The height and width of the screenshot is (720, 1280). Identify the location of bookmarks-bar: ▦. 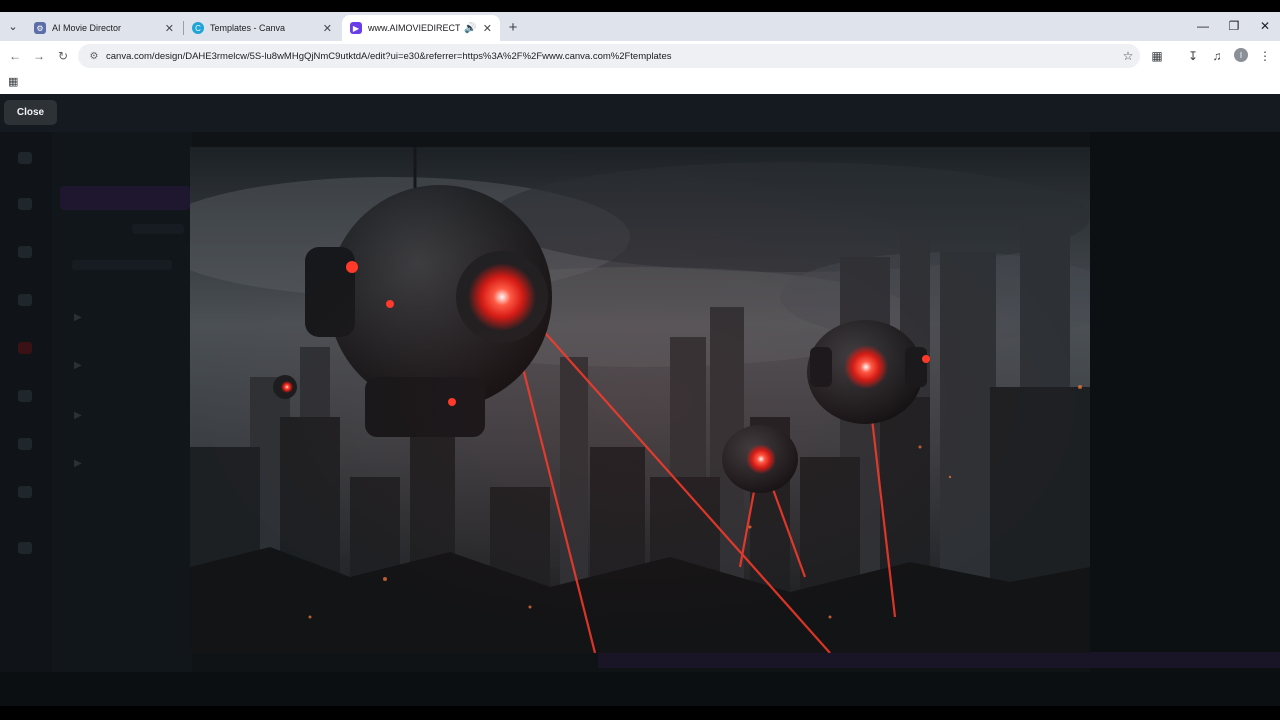
(640, 82).